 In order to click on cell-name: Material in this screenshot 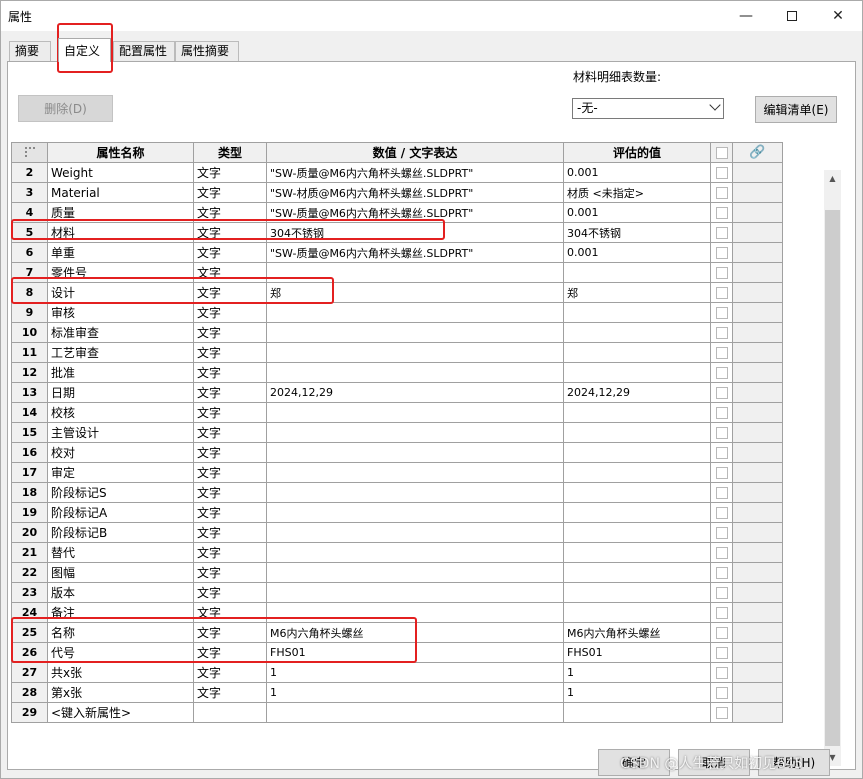, I will do `click(120, 192)`.